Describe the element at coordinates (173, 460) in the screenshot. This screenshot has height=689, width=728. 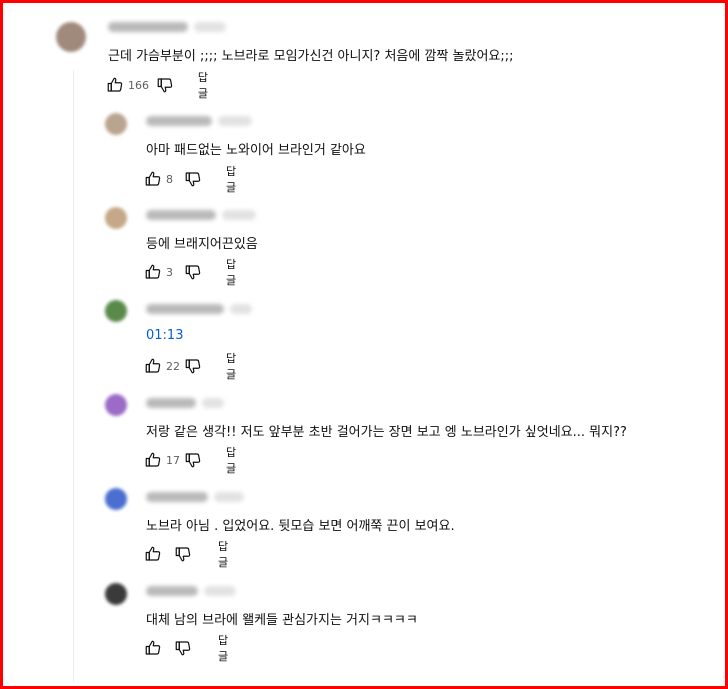
I see `like-count: 17` at that location.